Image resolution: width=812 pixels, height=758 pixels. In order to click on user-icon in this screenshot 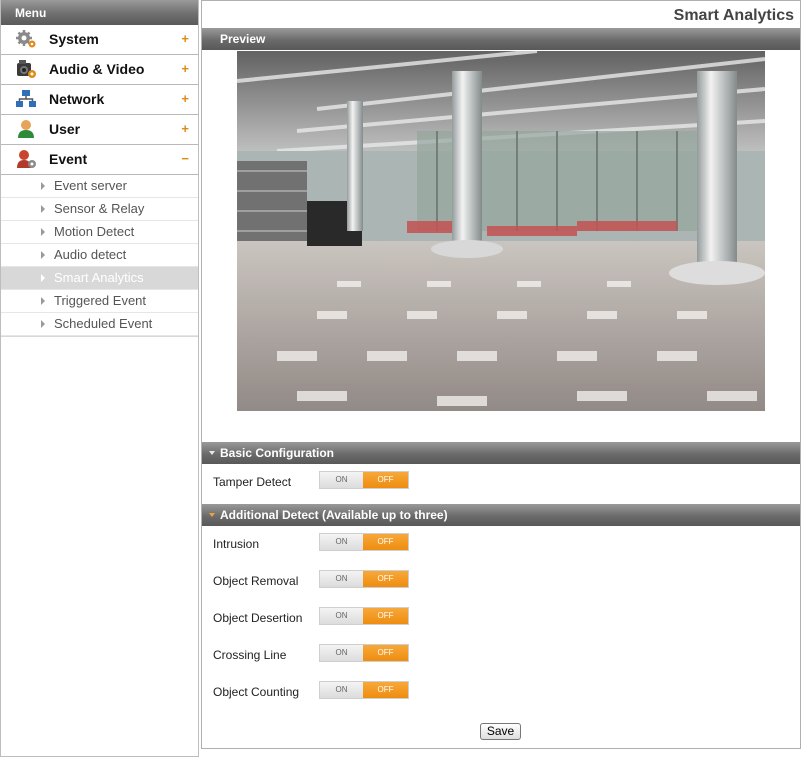, I will do `click(26, 129)`.